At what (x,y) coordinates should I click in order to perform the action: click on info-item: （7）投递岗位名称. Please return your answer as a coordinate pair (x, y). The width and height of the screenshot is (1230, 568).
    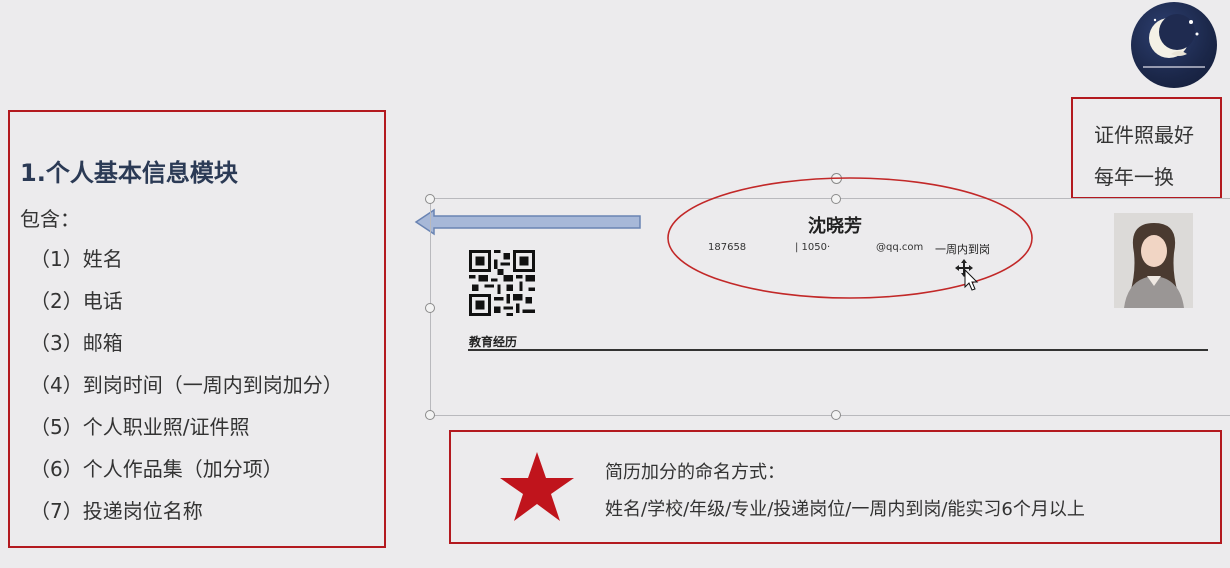
    Looking at the image, I should click on (116, 511).